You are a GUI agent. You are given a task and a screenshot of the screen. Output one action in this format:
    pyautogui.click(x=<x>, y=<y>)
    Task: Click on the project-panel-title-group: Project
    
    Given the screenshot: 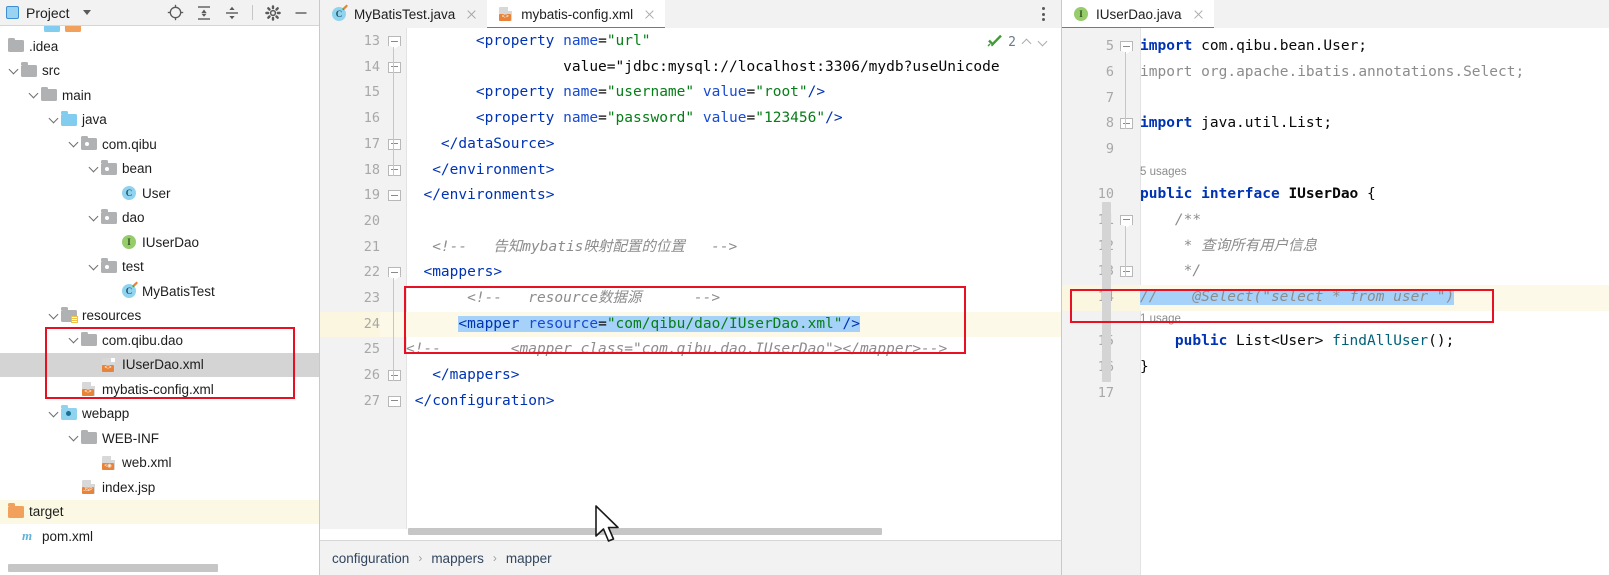 What is the action you would take?
    pyautogui.click(x=48, y=13)
    